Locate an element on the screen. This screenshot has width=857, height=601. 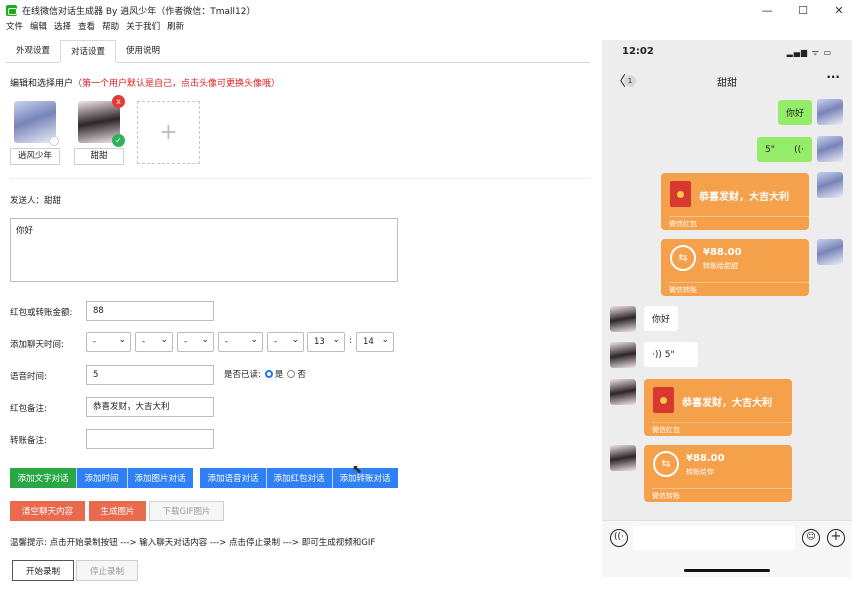
redpacket-note-label: 红包备注: is located at coordinates (28, 409).